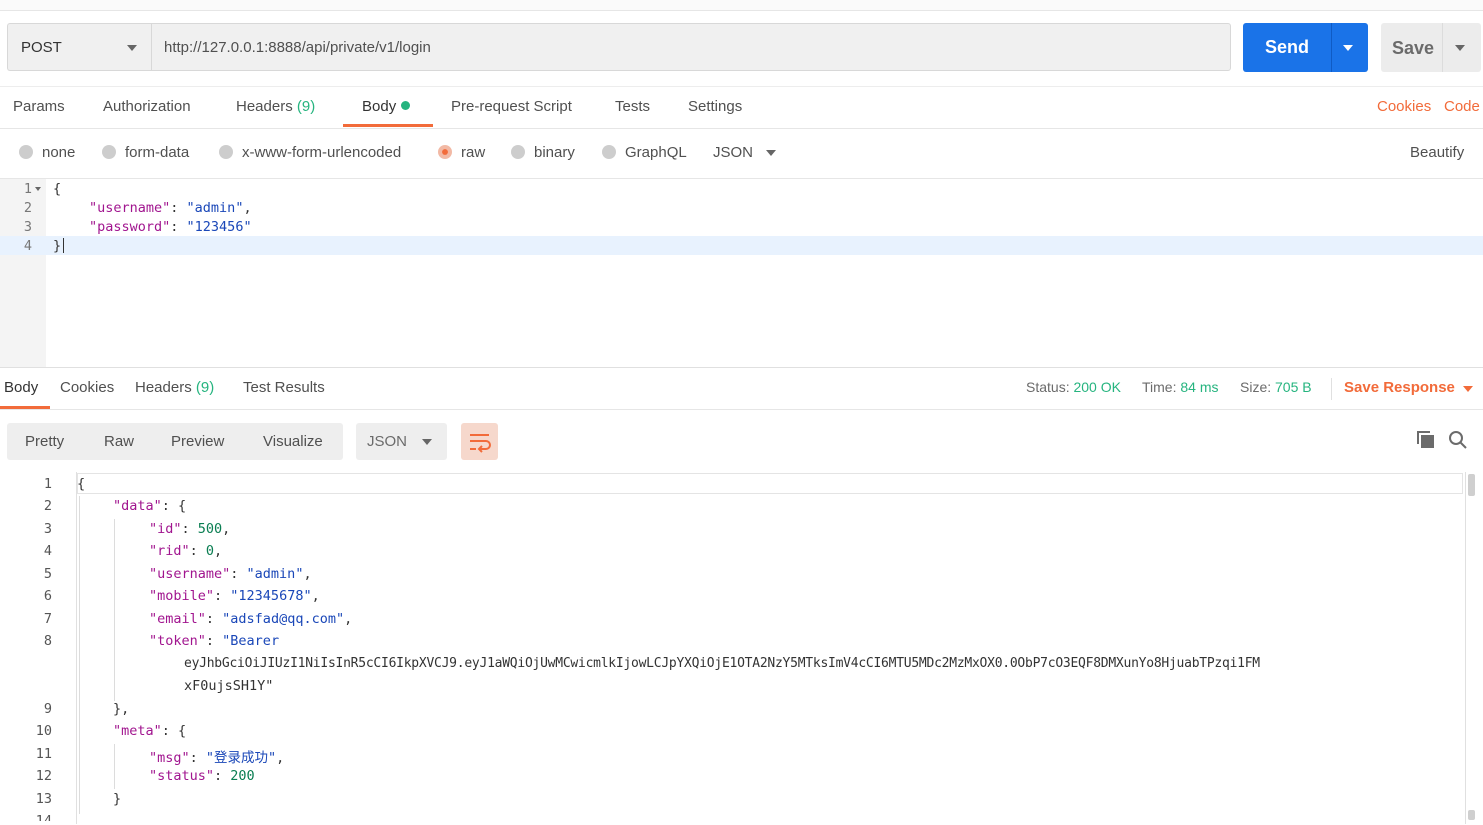 This screenshot has height=825, width=1483. I want to click on view-mode-segmented: Pretty Raw Preview Visualize, so click(175, 441).